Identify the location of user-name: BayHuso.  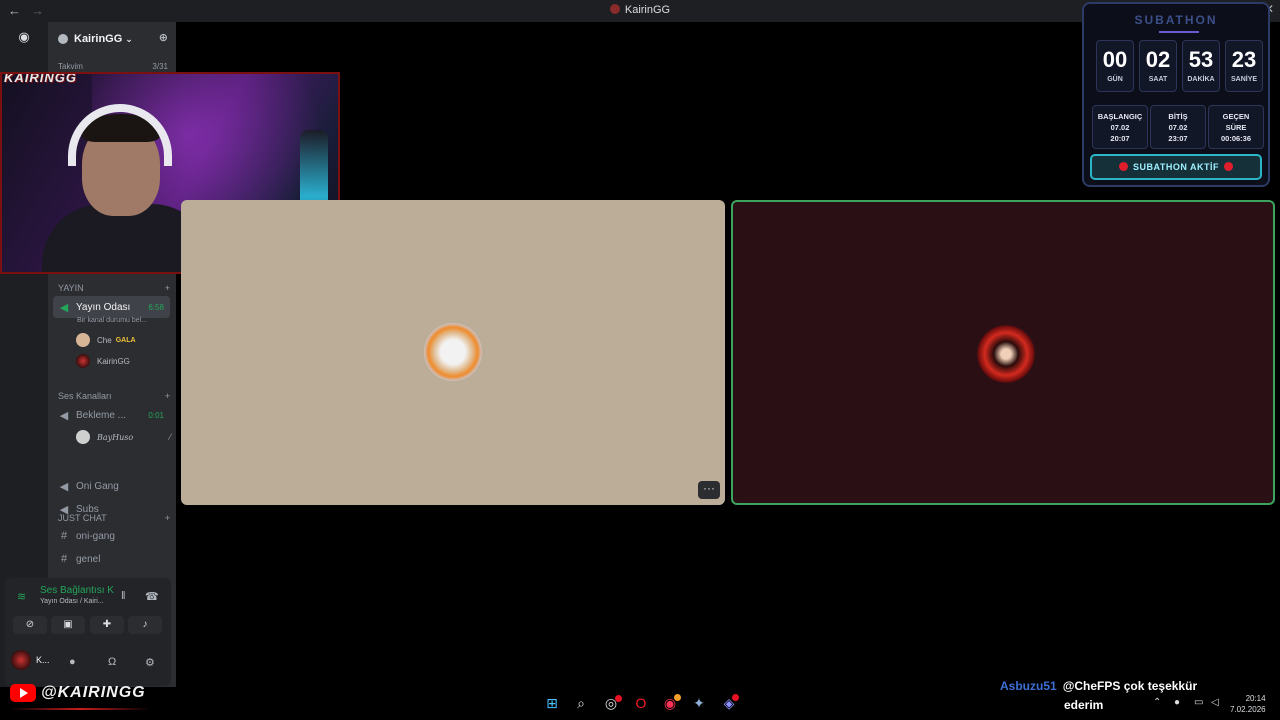
(115, 437).